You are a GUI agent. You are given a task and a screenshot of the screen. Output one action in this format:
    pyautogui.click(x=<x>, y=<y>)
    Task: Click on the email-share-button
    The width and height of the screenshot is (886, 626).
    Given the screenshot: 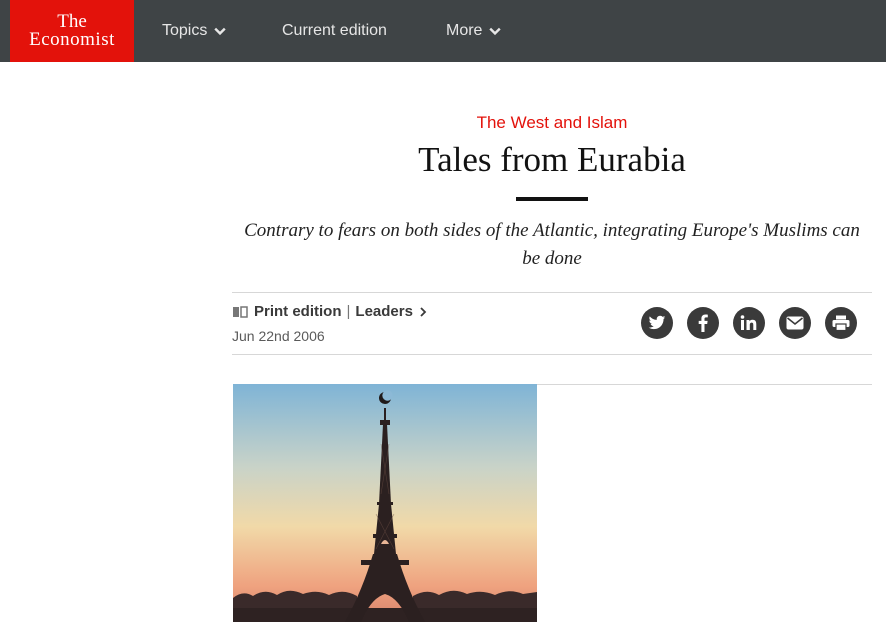 What is the action you would take?
    pyautogui.click(x=795, y=323)
    